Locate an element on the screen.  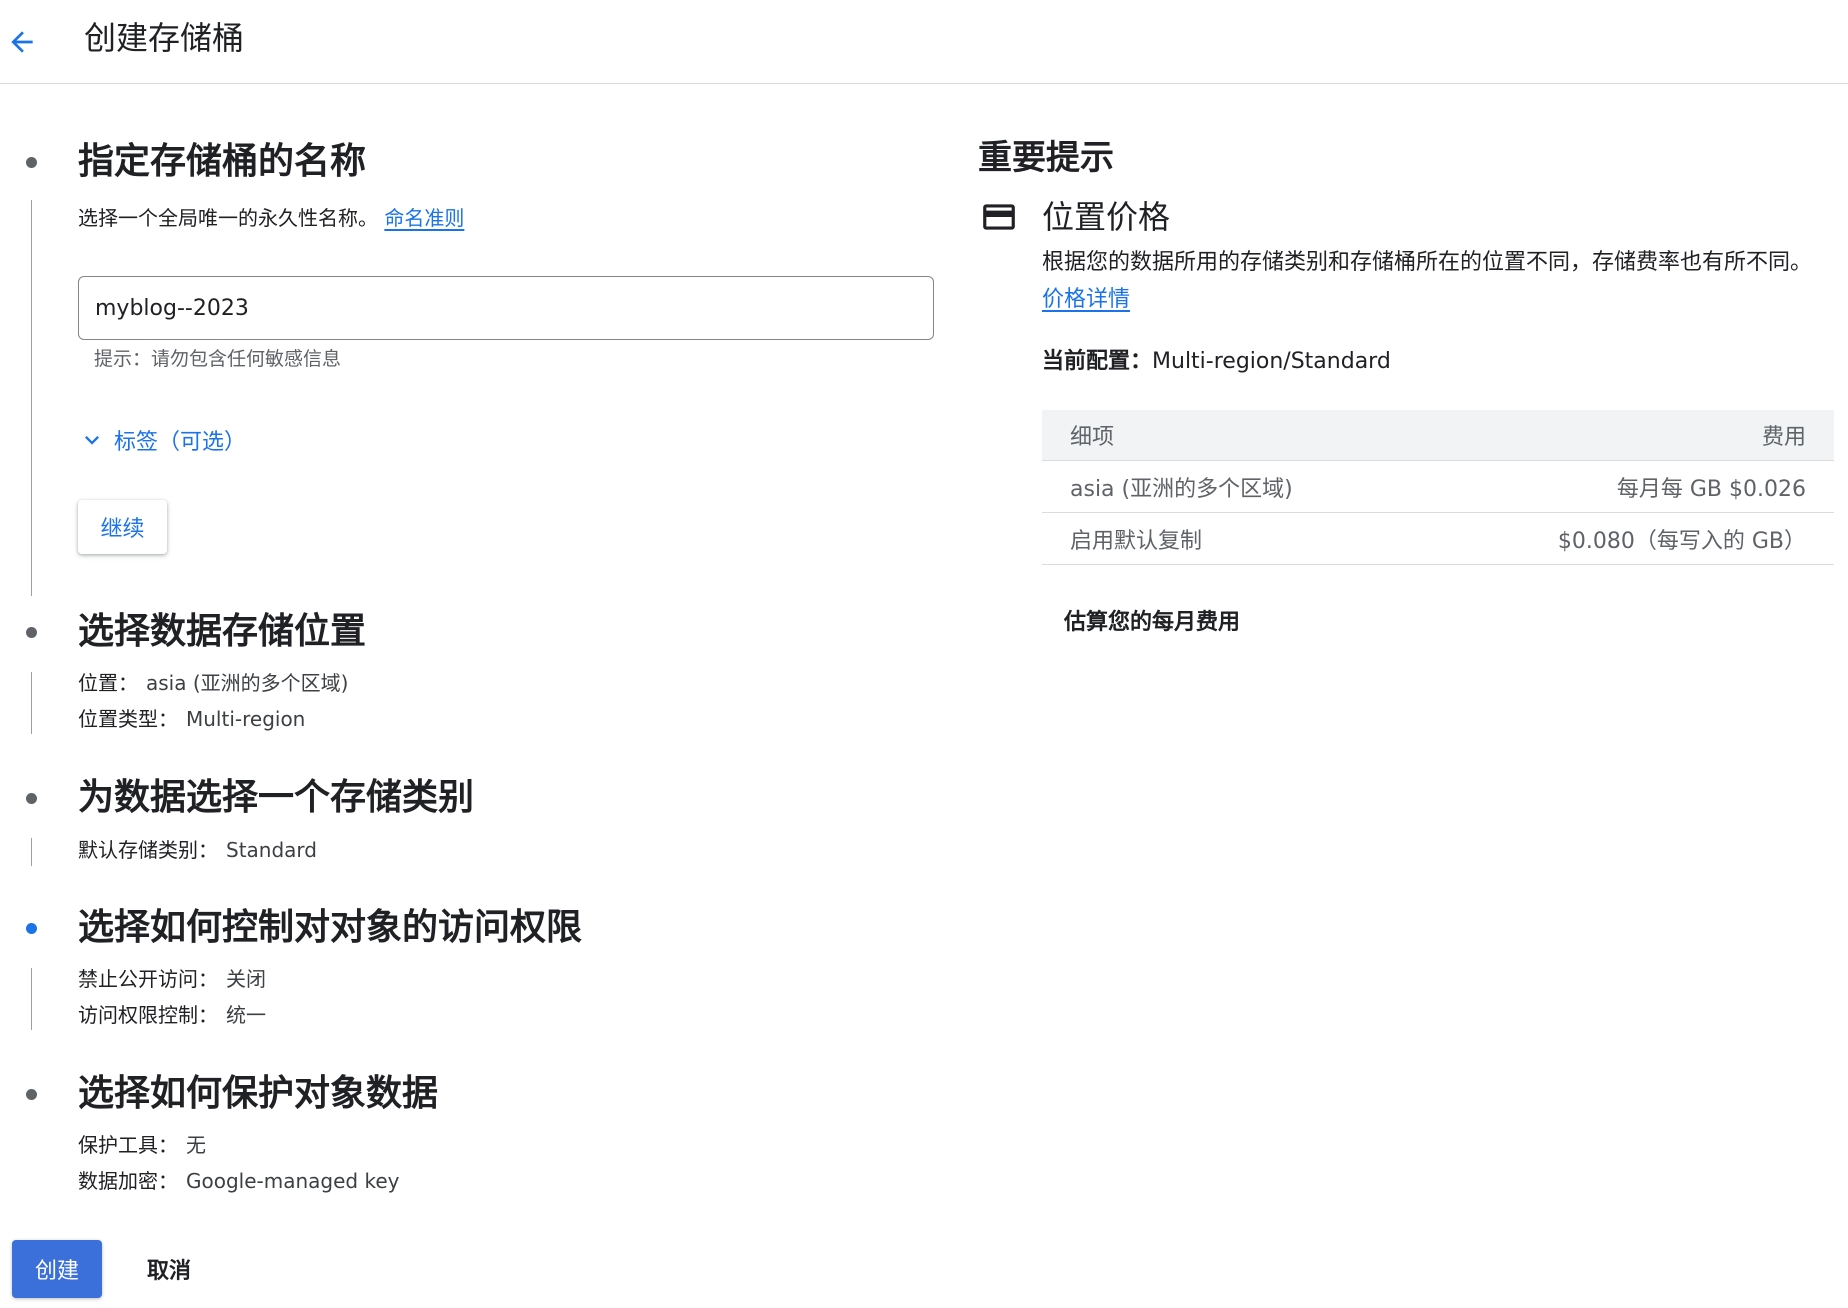
labels-toggle-label: 标签（可选） is located at coordinates (180, 442).